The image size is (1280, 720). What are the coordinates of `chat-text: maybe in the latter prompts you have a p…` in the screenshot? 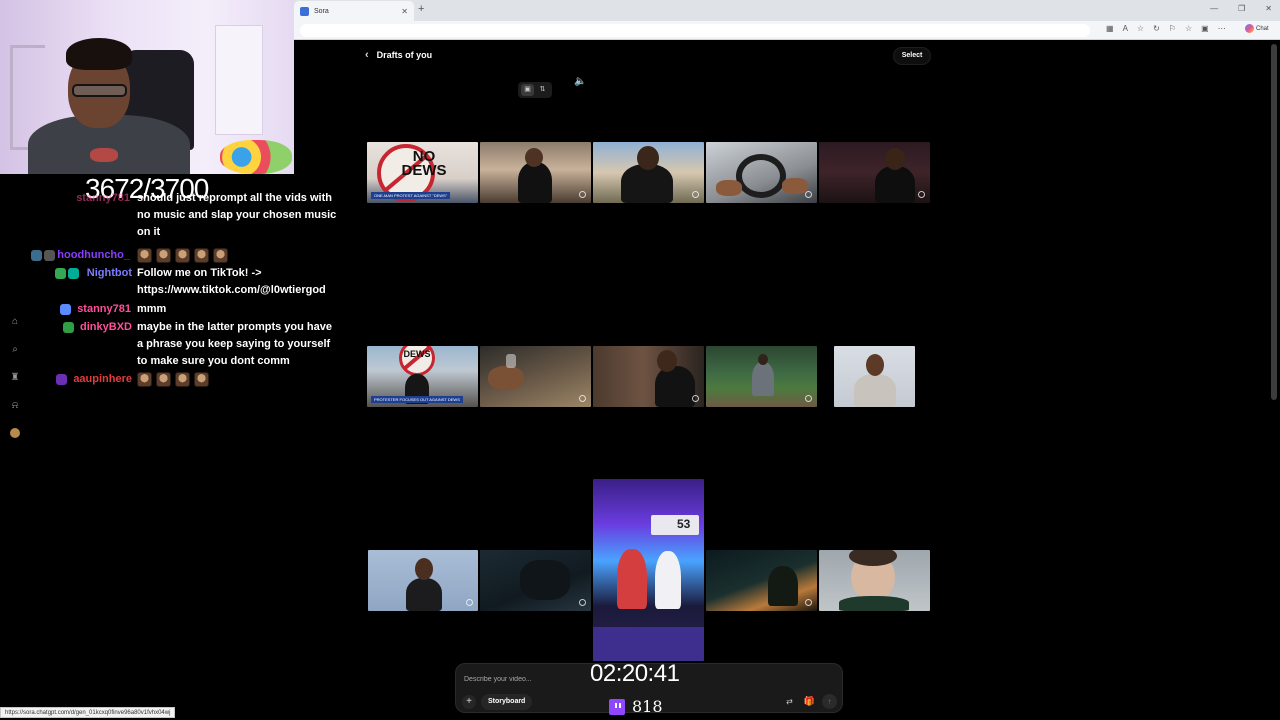 It's located at (234, 344).